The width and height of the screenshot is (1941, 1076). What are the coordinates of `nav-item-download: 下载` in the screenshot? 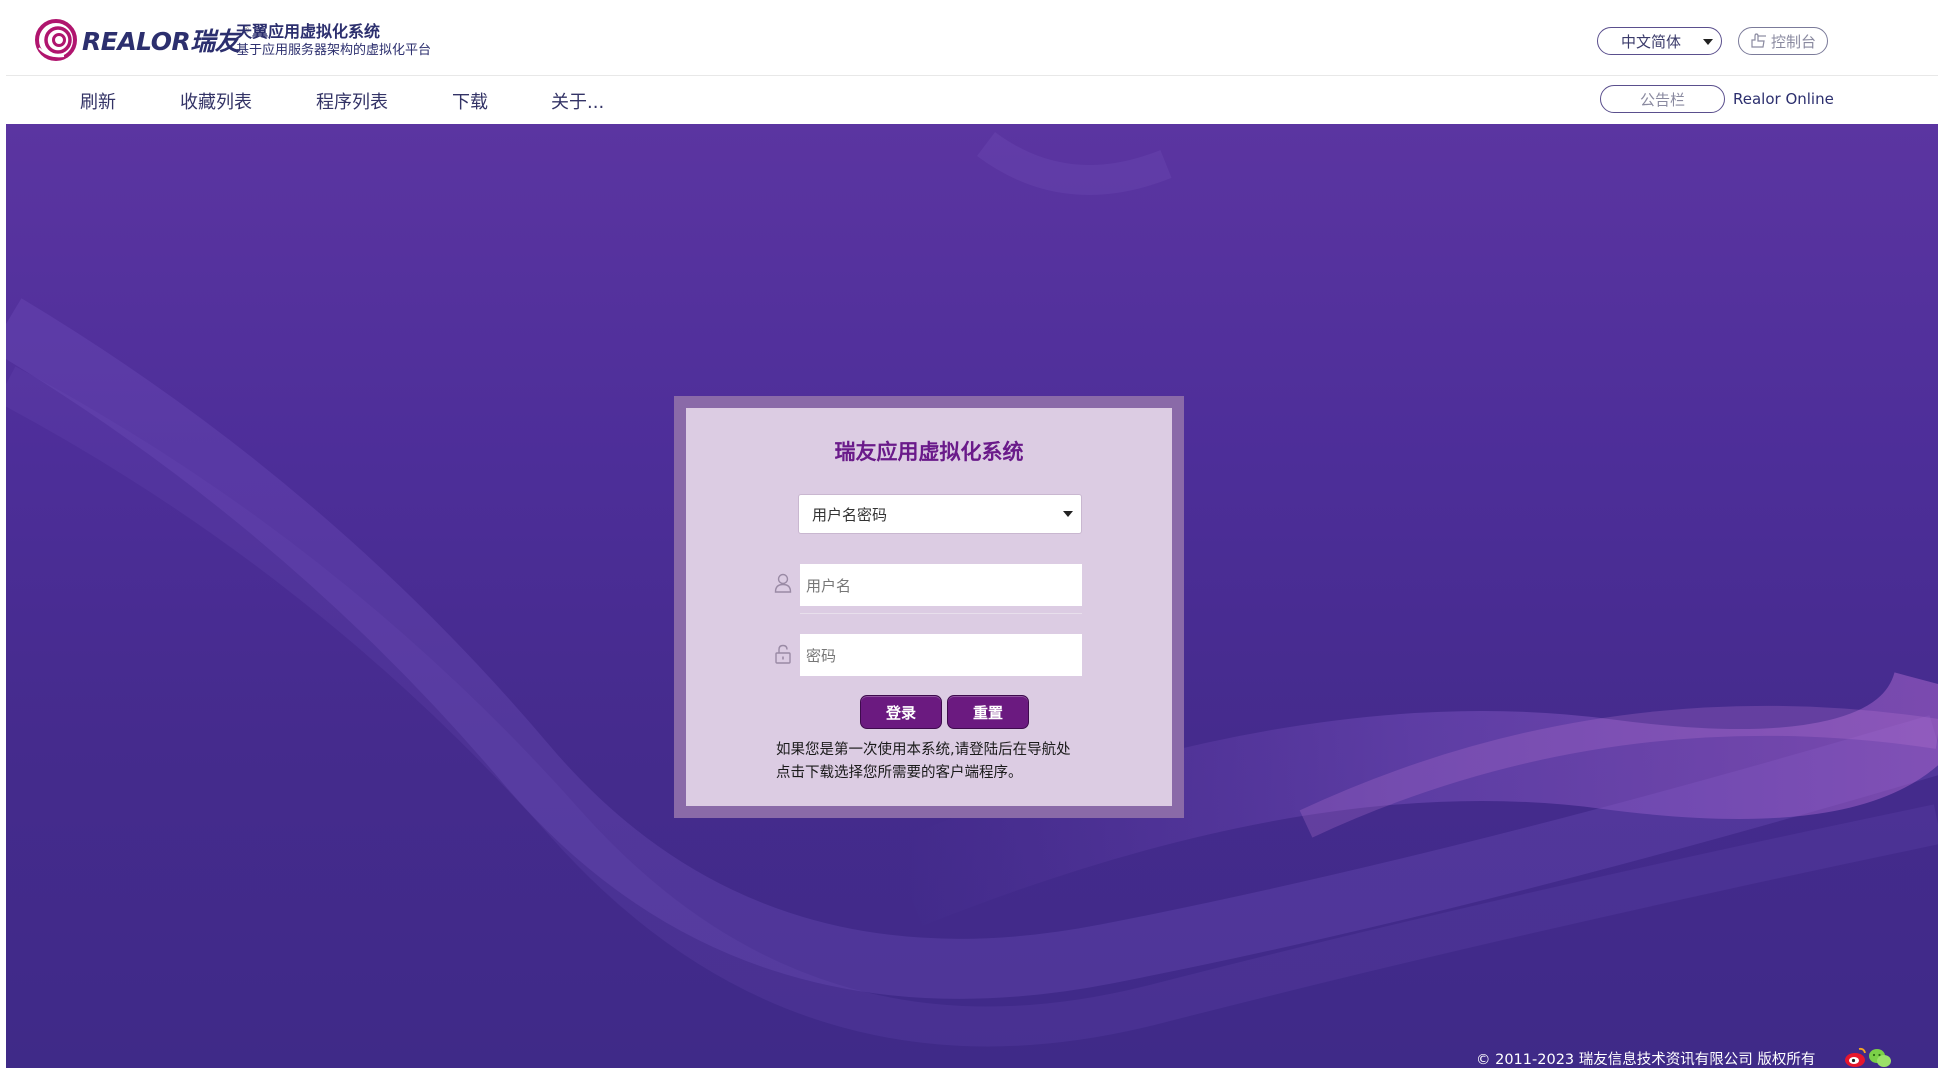 It's located at (470, 101).